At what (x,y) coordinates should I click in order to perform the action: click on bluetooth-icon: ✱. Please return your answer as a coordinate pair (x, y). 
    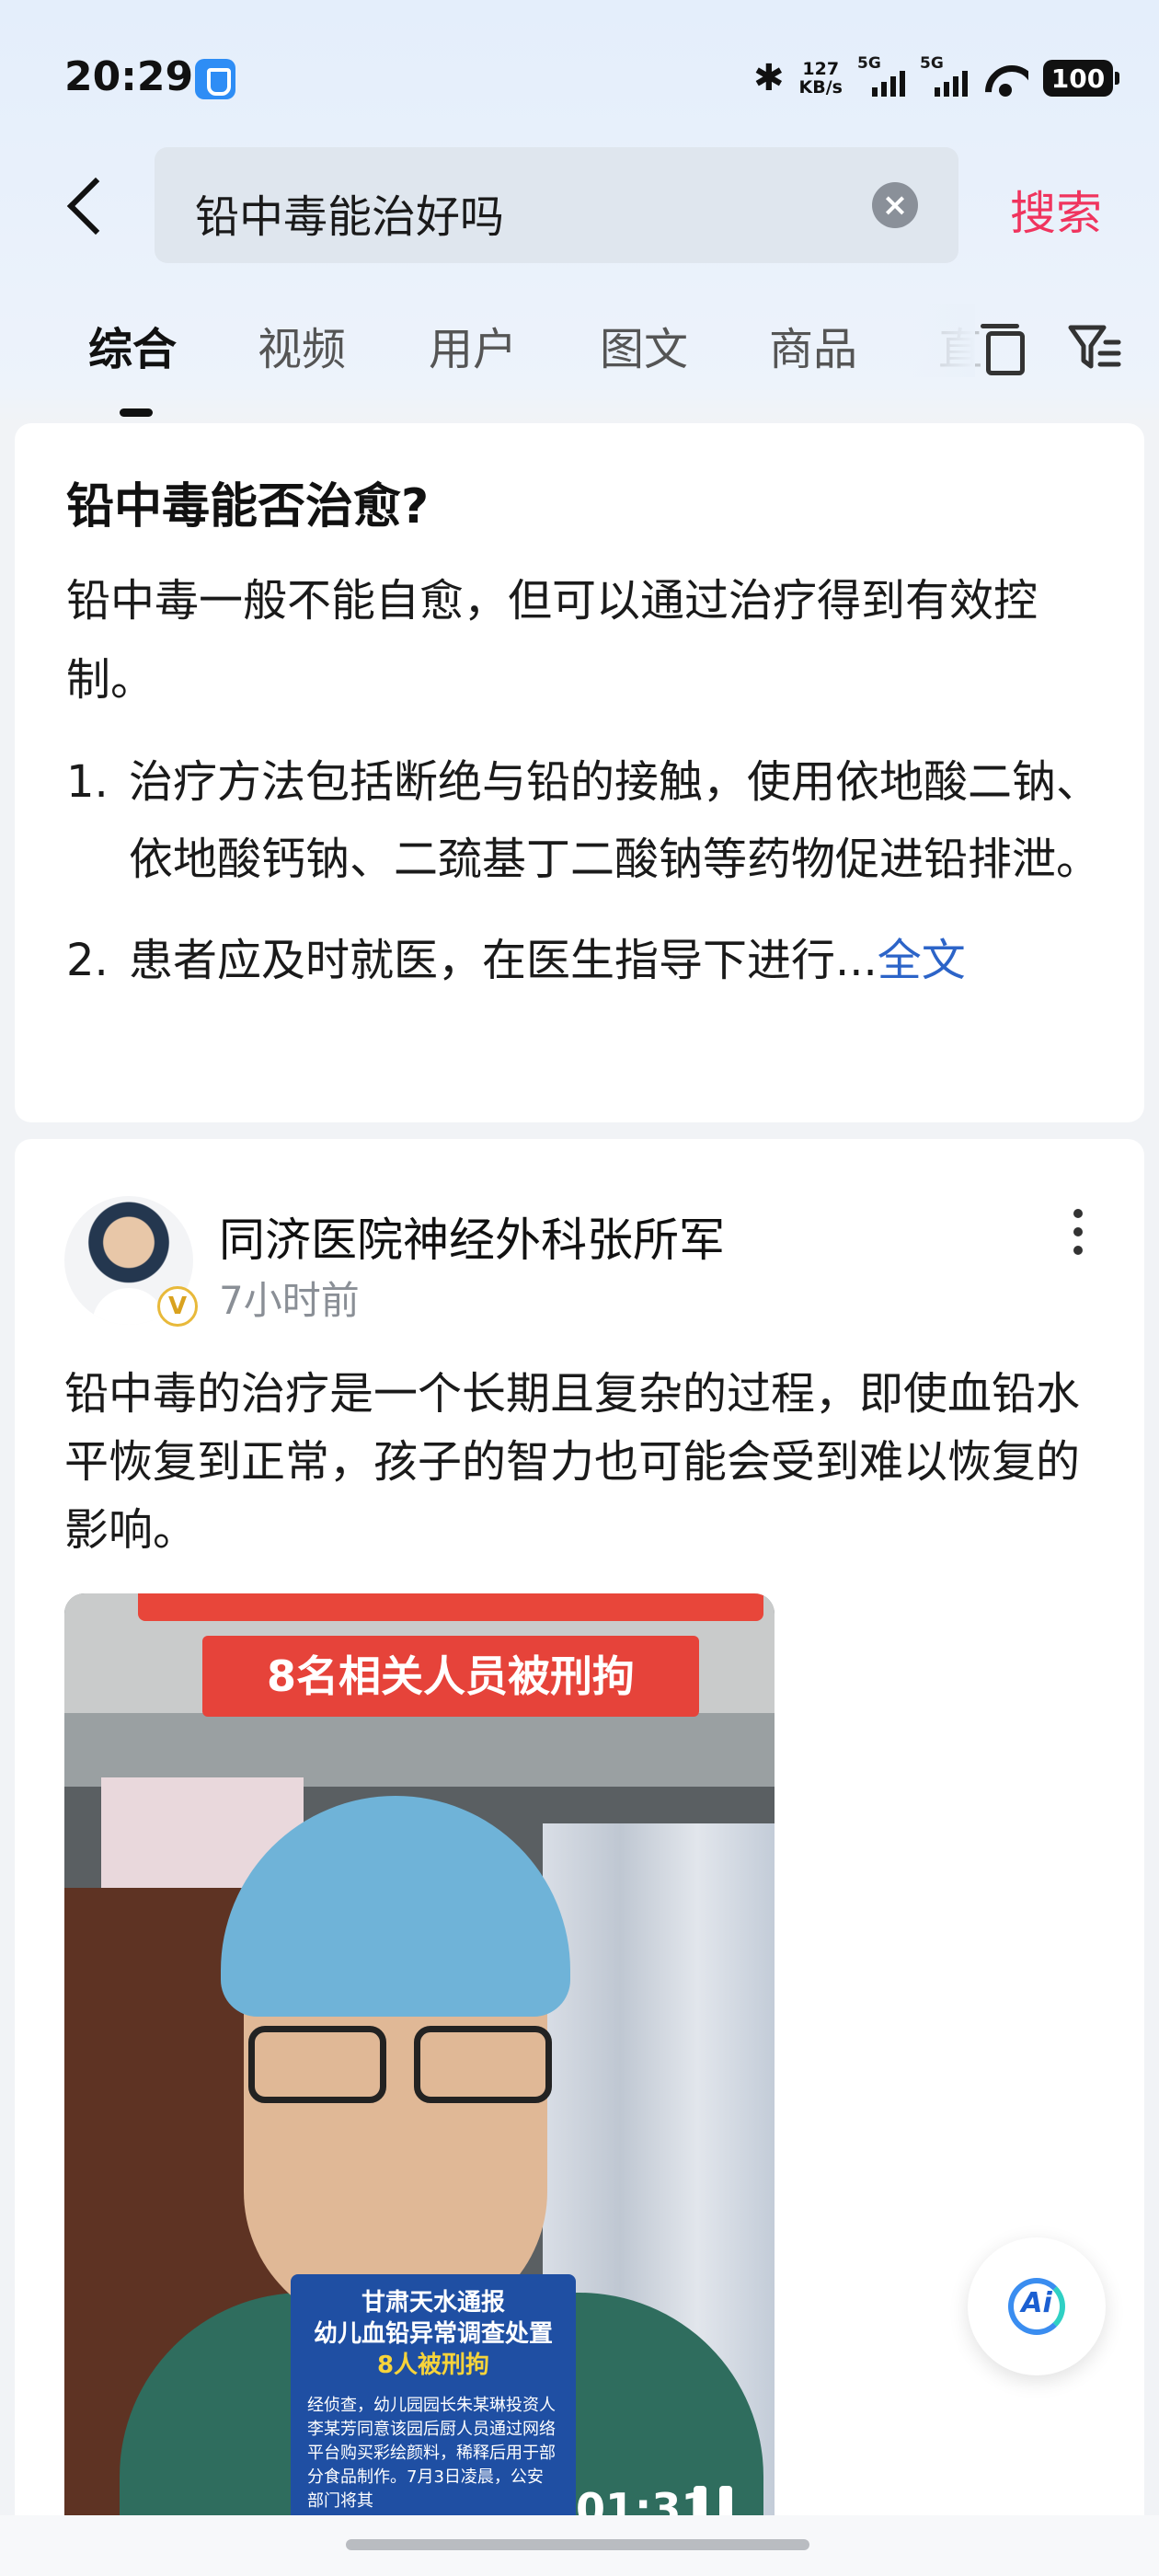
    Looking at the image, I should click on (769, 78).